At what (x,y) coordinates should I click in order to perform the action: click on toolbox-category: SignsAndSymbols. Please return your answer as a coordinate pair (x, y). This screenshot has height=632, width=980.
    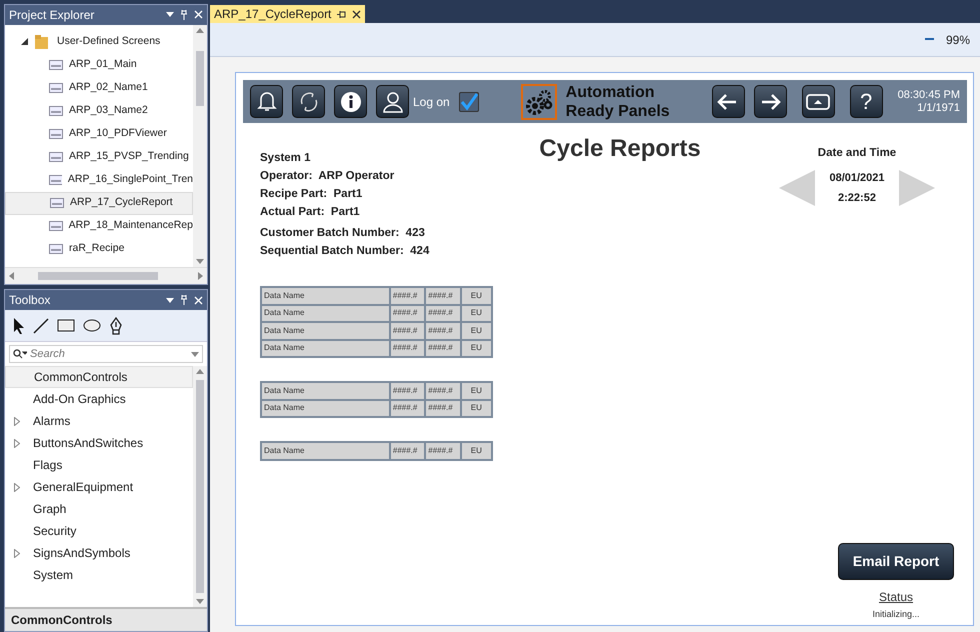
    Looking at the image, I should click on (99, 553).